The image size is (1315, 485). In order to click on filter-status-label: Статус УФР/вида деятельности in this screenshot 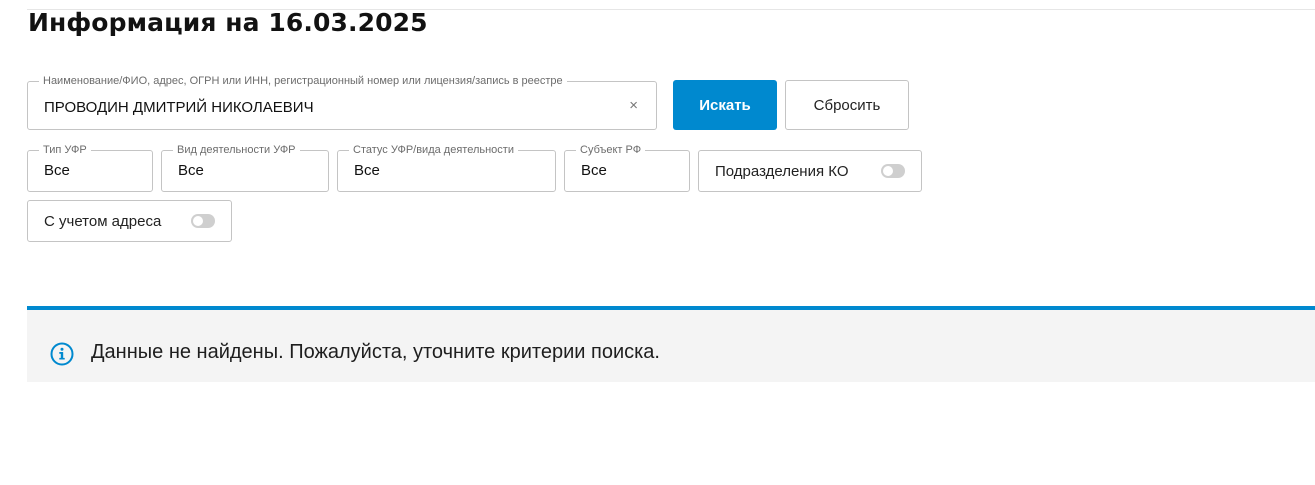, I will do `click(433, 150)`.